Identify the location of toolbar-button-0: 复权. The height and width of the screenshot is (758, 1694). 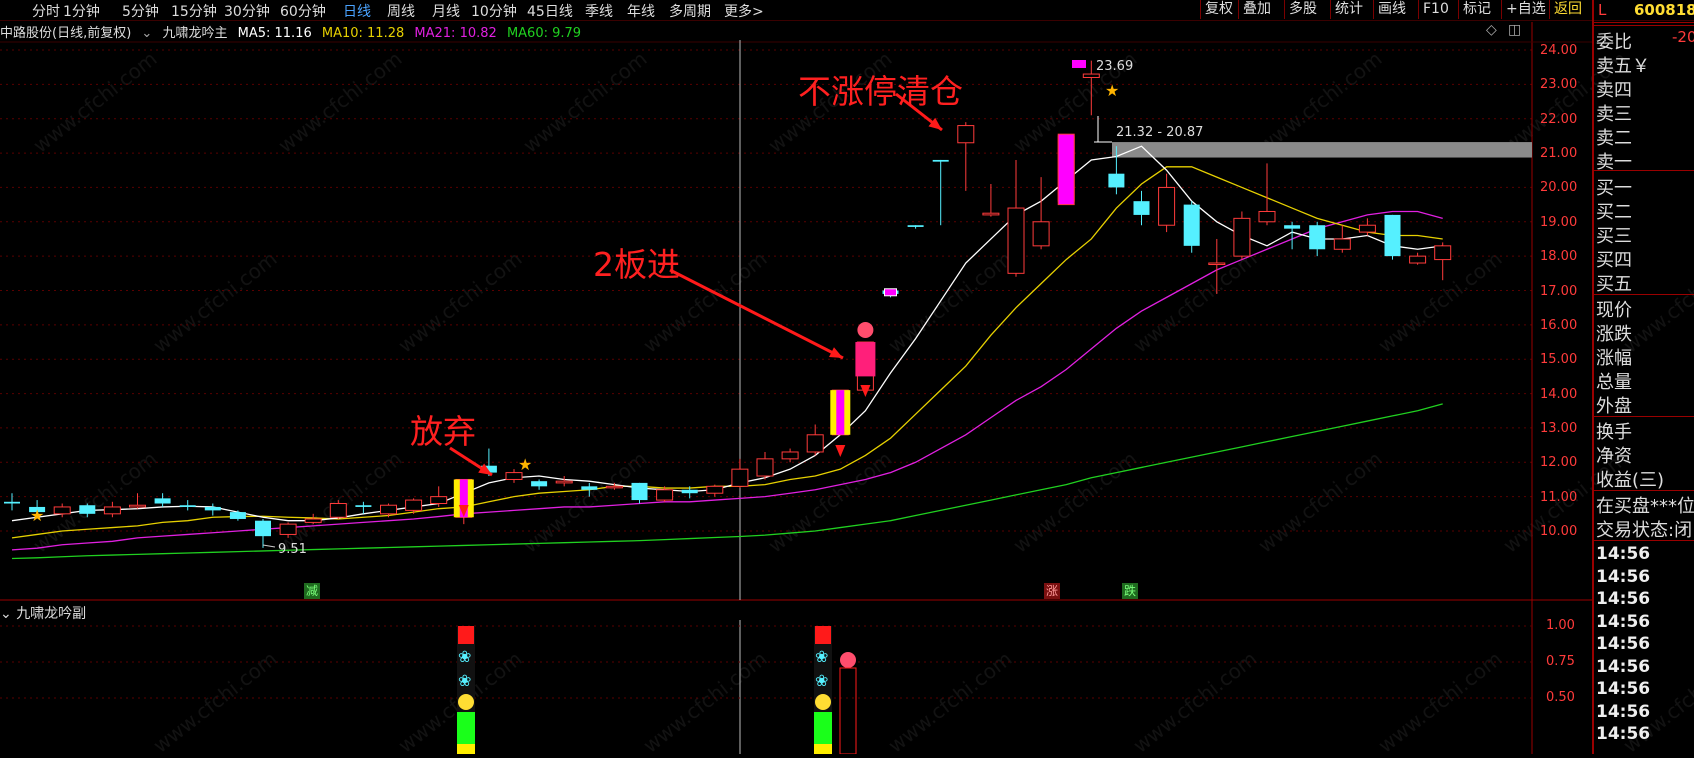
(1218, 9).